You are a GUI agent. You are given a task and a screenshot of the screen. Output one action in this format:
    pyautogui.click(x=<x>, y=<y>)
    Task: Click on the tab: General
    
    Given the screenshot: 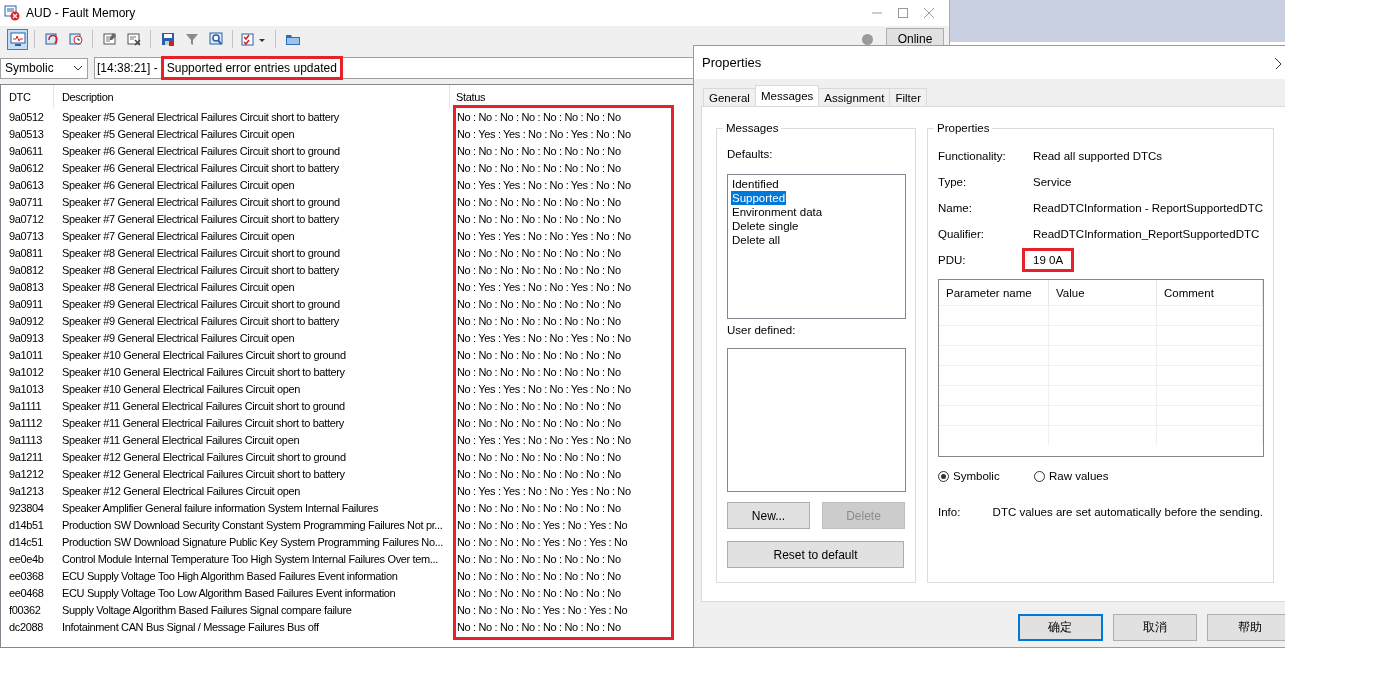 What is the action you would take?
    pyautogui.click(x=729, y=97)
    